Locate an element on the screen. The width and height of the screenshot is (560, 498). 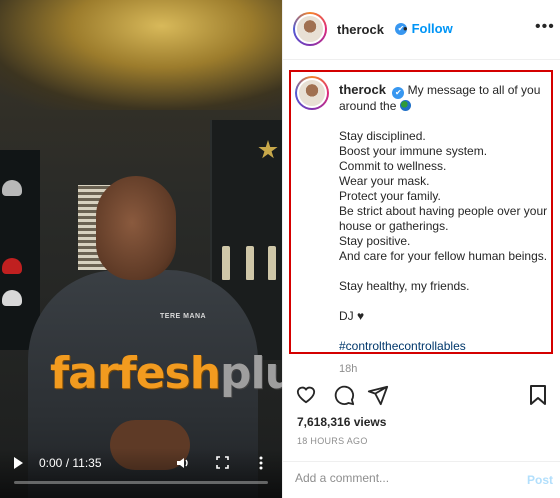
duration: 11:35 is located at coordinates (87, 463).